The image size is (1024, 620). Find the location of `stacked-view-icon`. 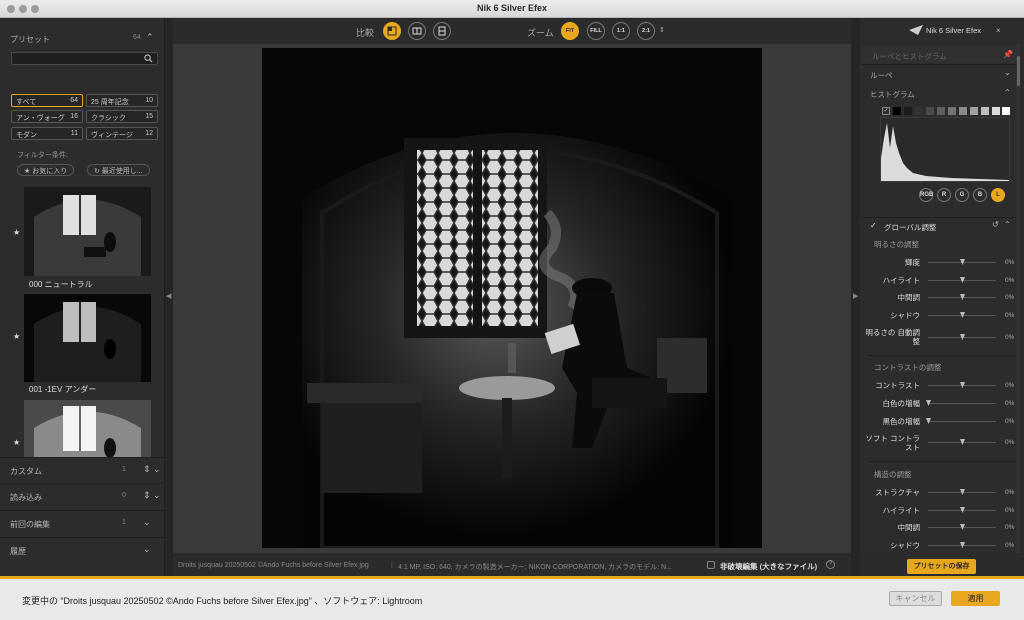

stacked-view-icon is located at coordinates (442, 31).